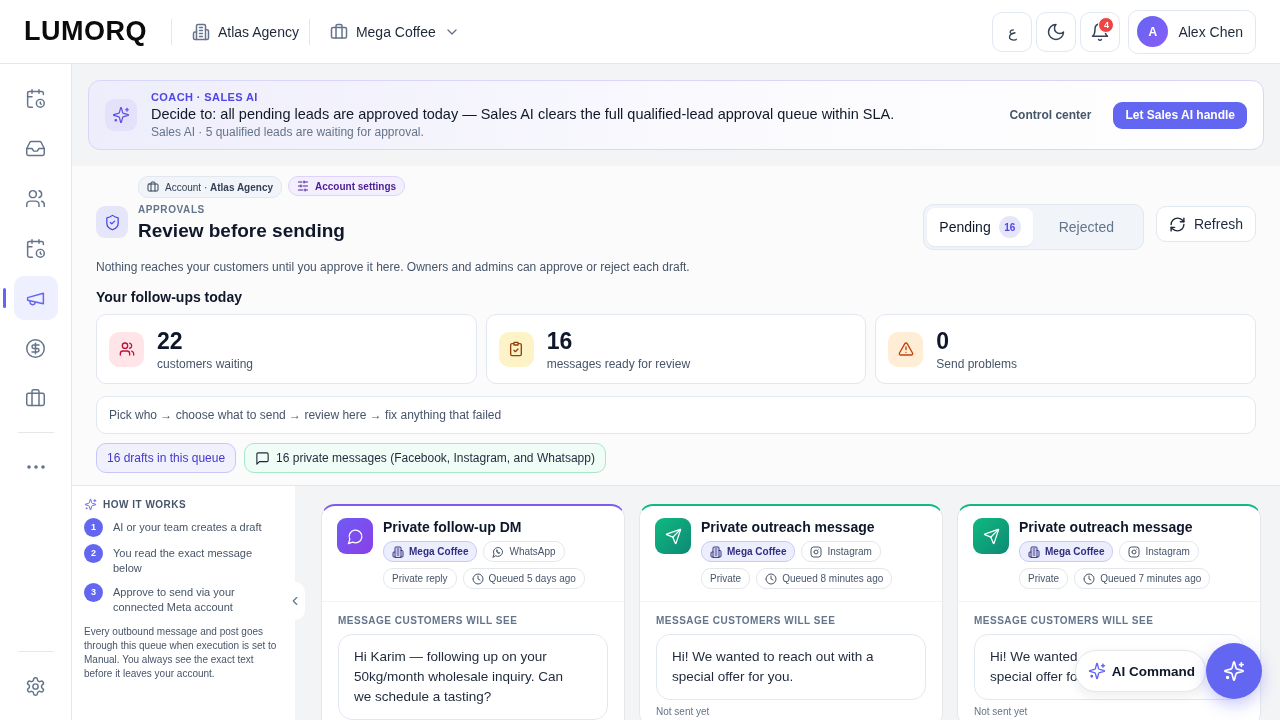 The height and width of the screenshot is (720, 1280). Describe the element at coordinates (523, 114) in the screenshot. I see `coach-message: Decide to: all pending leads are approved today — Sales AI clears the full qualified-lead approval queue within SLA.` at that location.